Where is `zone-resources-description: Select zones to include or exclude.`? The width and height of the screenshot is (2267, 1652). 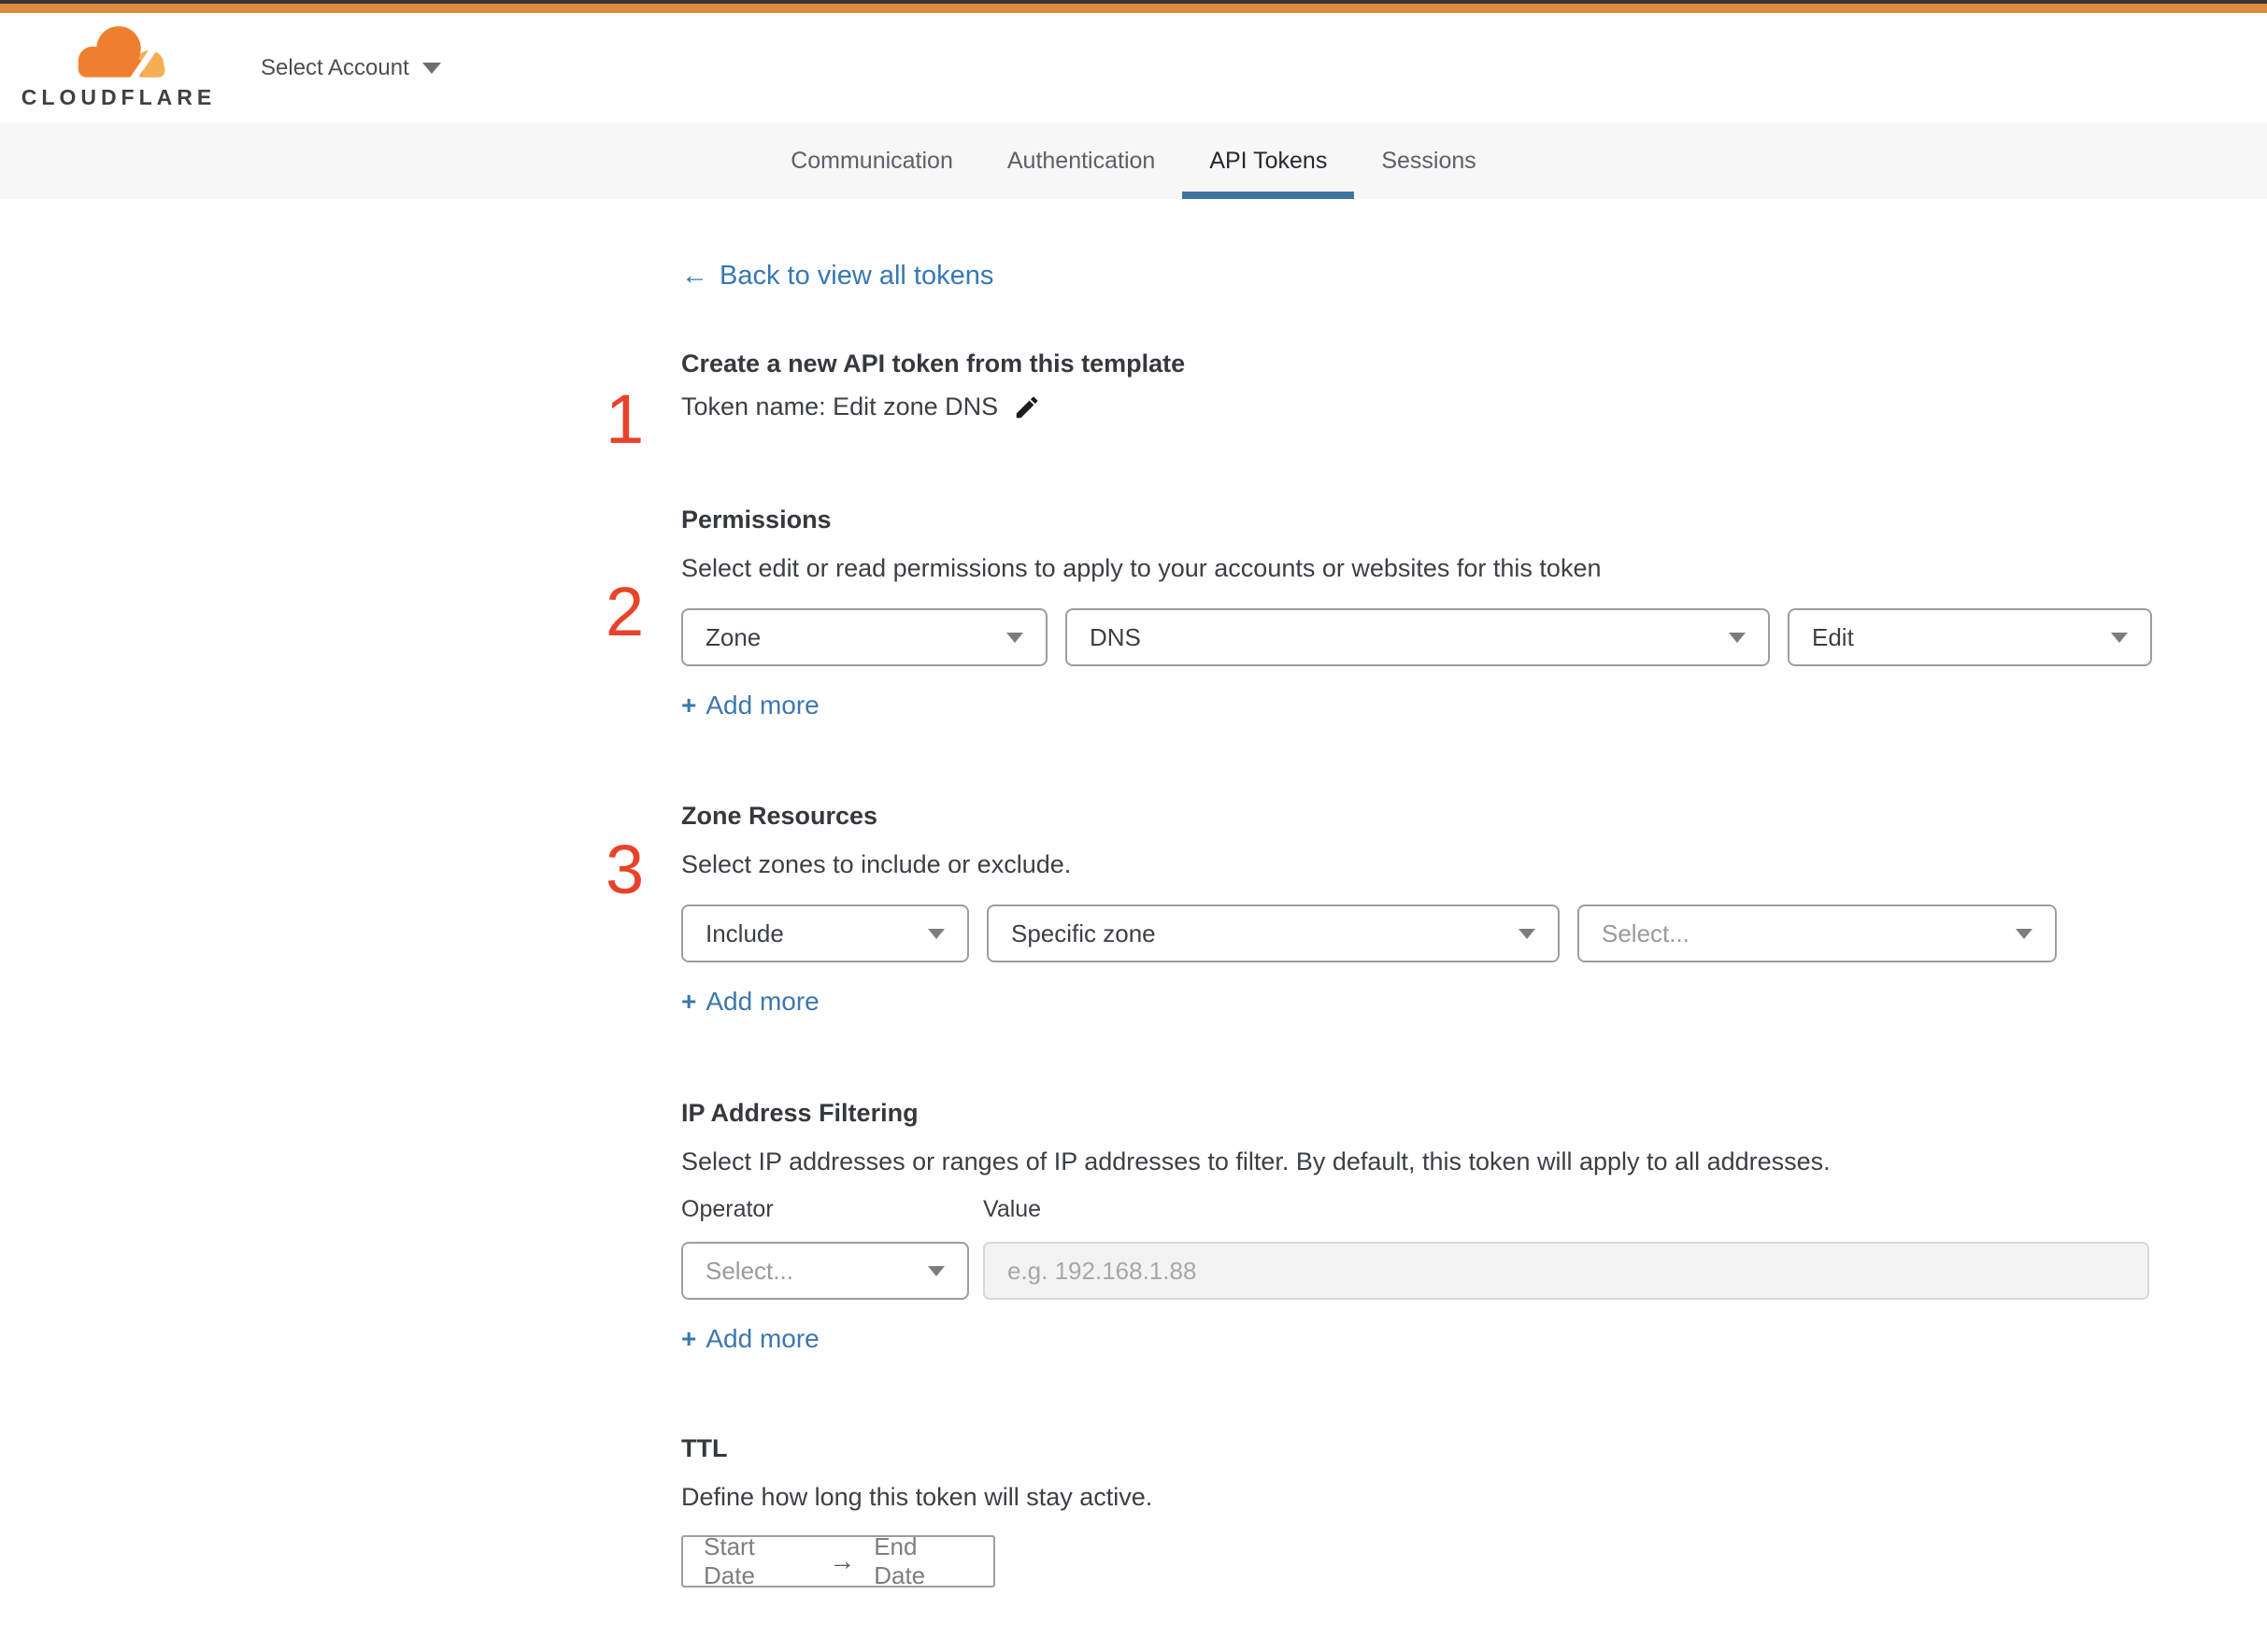 zone-resources-description: Select zones to include or exclude. is located at coordinates (877, 864).